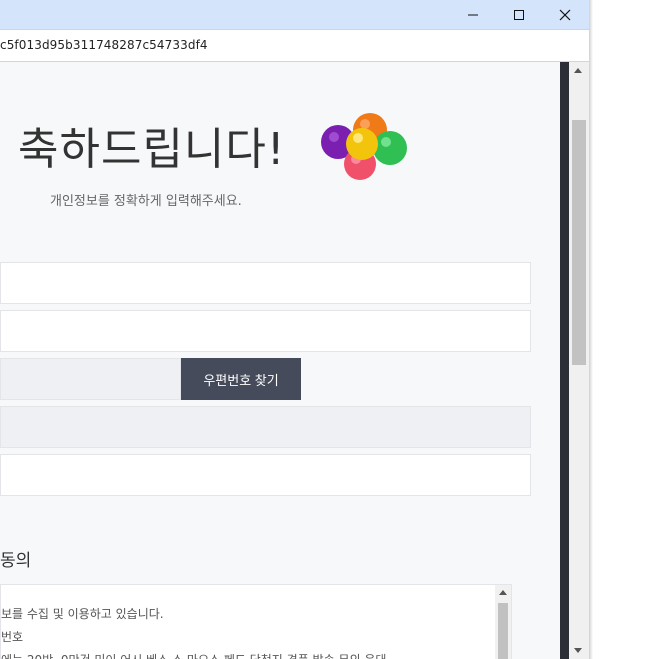 The image size is (659, 659). I want to click on url-text: c5f013d95b311748287c54733df4, so click(104, 45).